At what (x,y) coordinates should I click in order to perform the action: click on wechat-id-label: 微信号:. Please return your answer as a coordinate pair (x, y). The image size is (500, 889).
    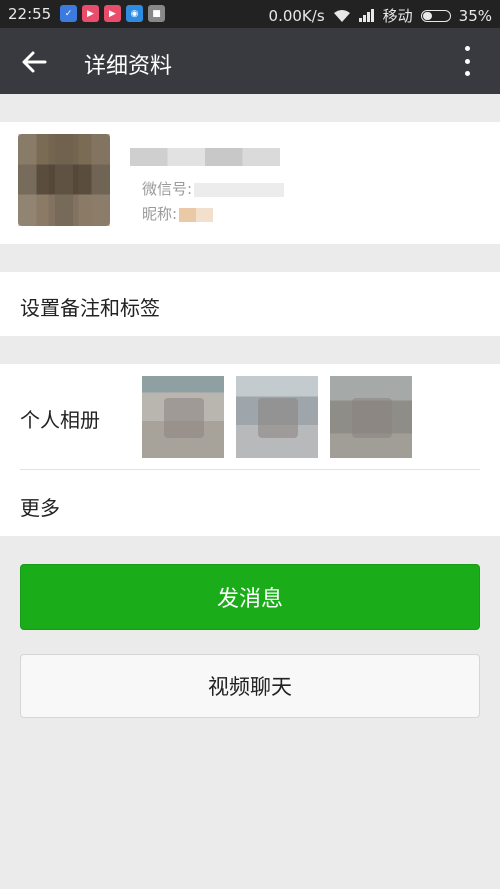
    Looking at the image, I should click on (167, 189).